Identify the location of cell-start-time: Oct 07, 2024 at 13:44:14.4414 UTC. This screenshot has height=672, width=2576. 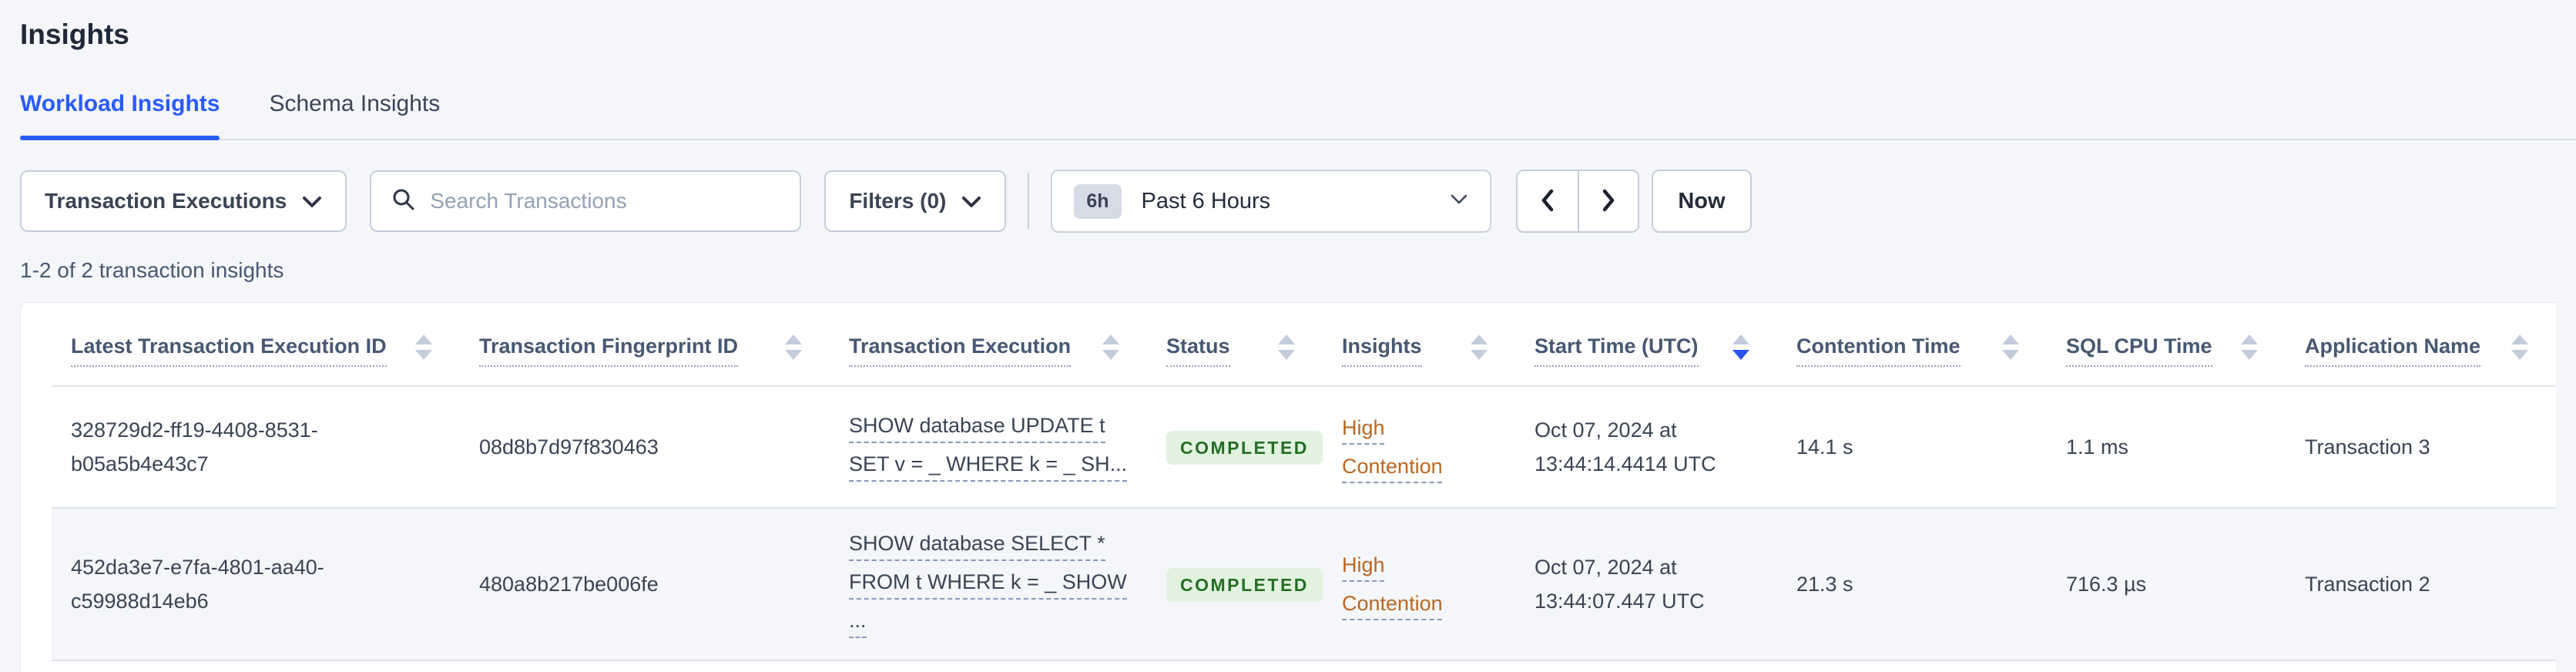
(1625, 447).